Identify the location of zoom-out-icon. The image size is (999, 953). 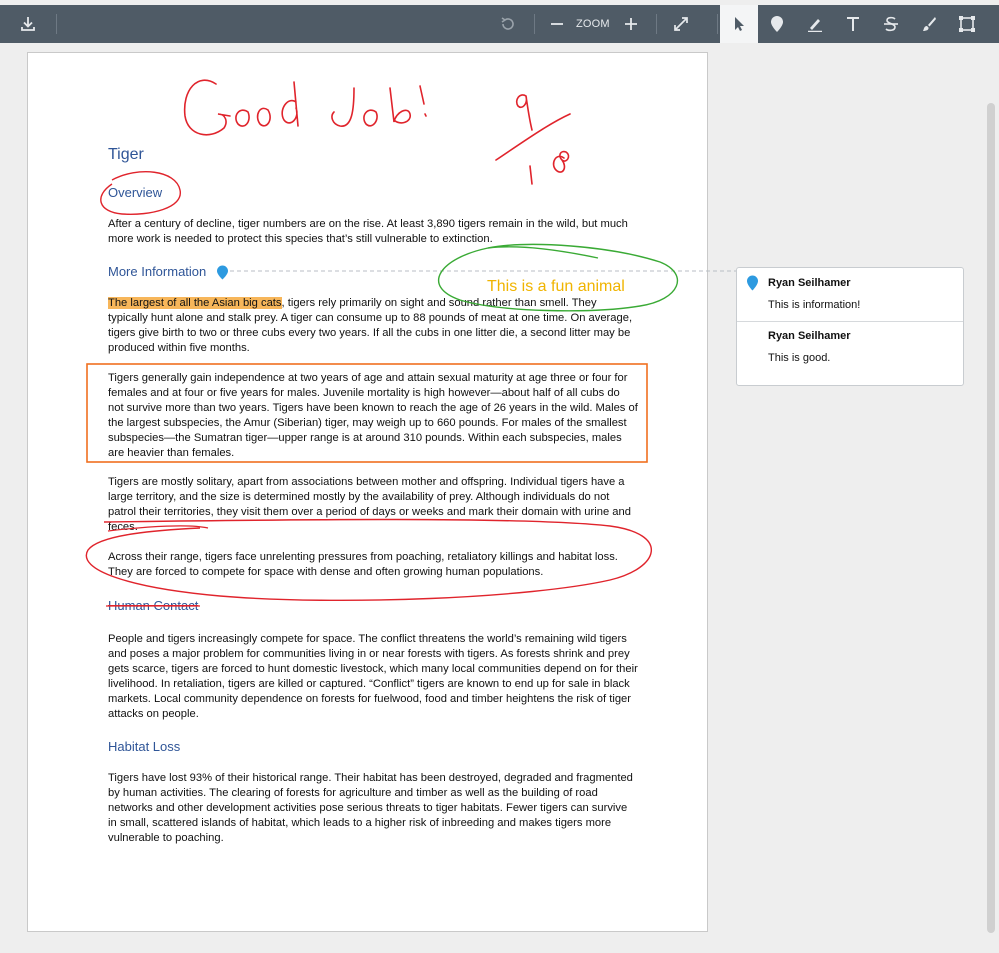
(557, 24).